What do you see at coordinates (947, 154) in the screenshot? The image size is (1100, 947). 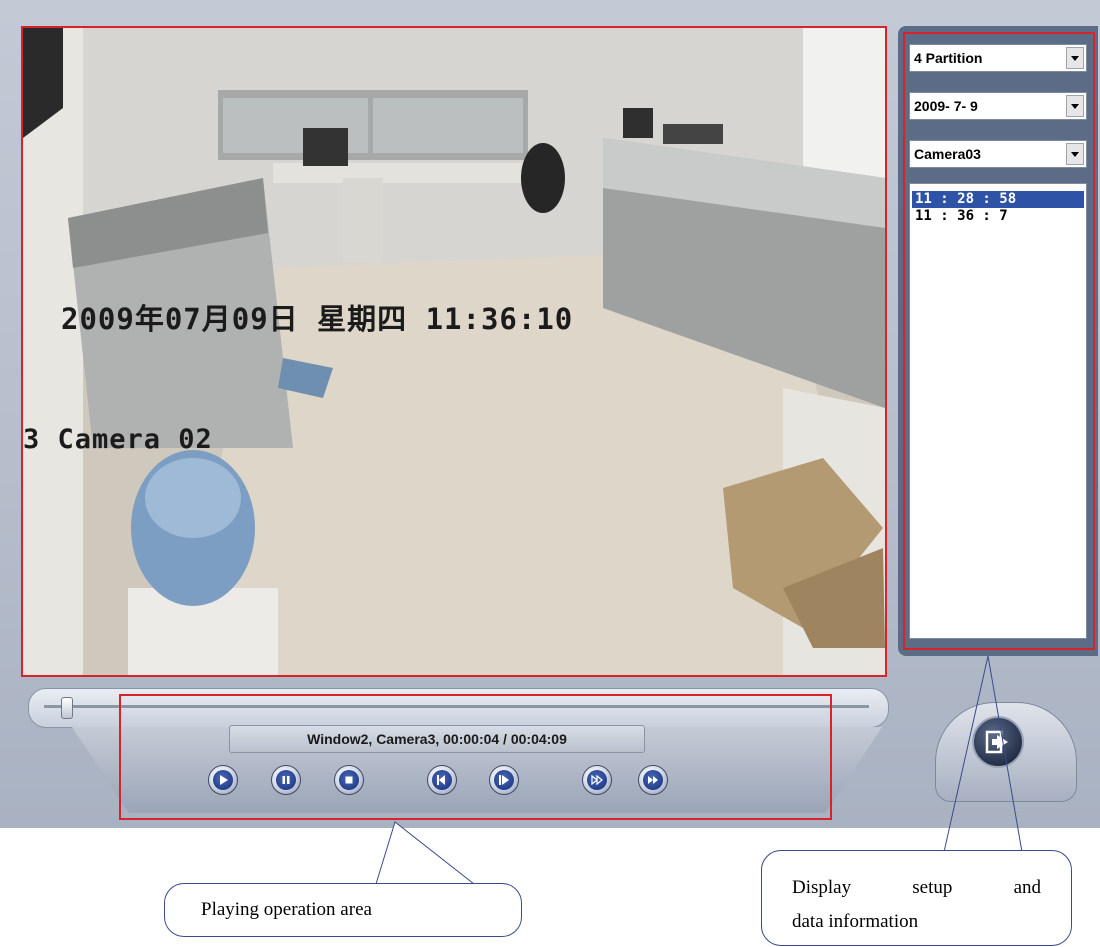 I see `camera-select-value: Camera03` at bounding box center [947, 154].